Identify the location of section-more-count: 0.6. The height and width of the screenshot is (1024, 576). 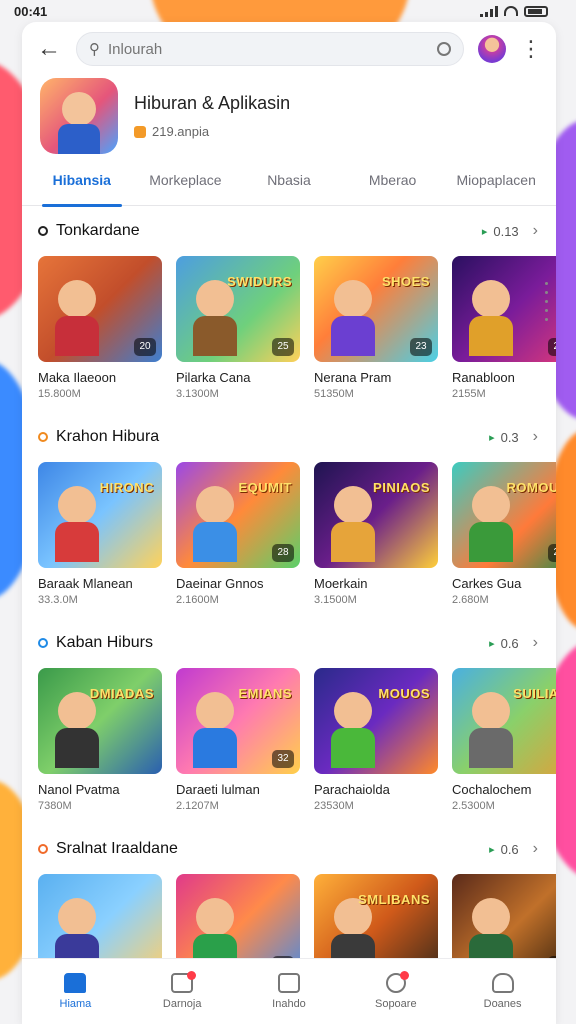
(509, 643).